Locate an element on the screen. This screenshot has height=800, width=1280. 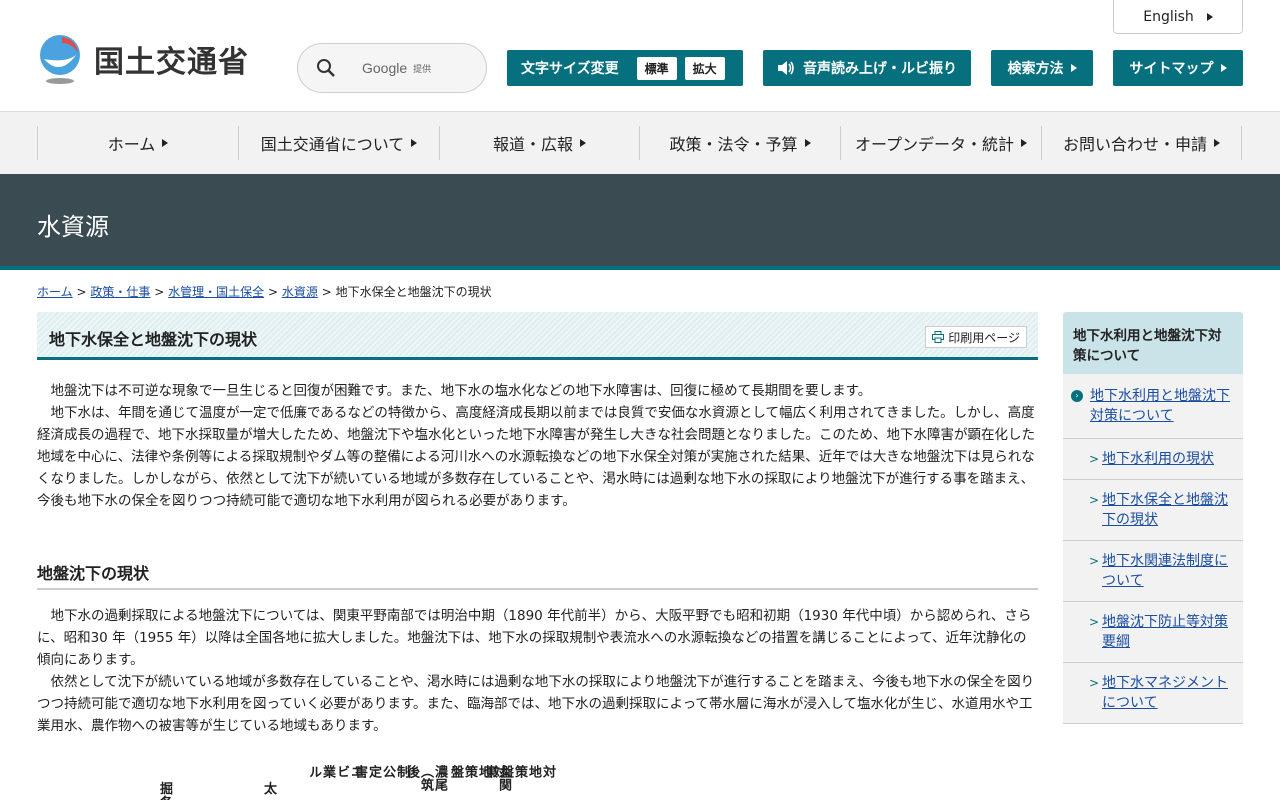
nav-item-label: 政策・法令・予算 is located at coordinates (733, 144).